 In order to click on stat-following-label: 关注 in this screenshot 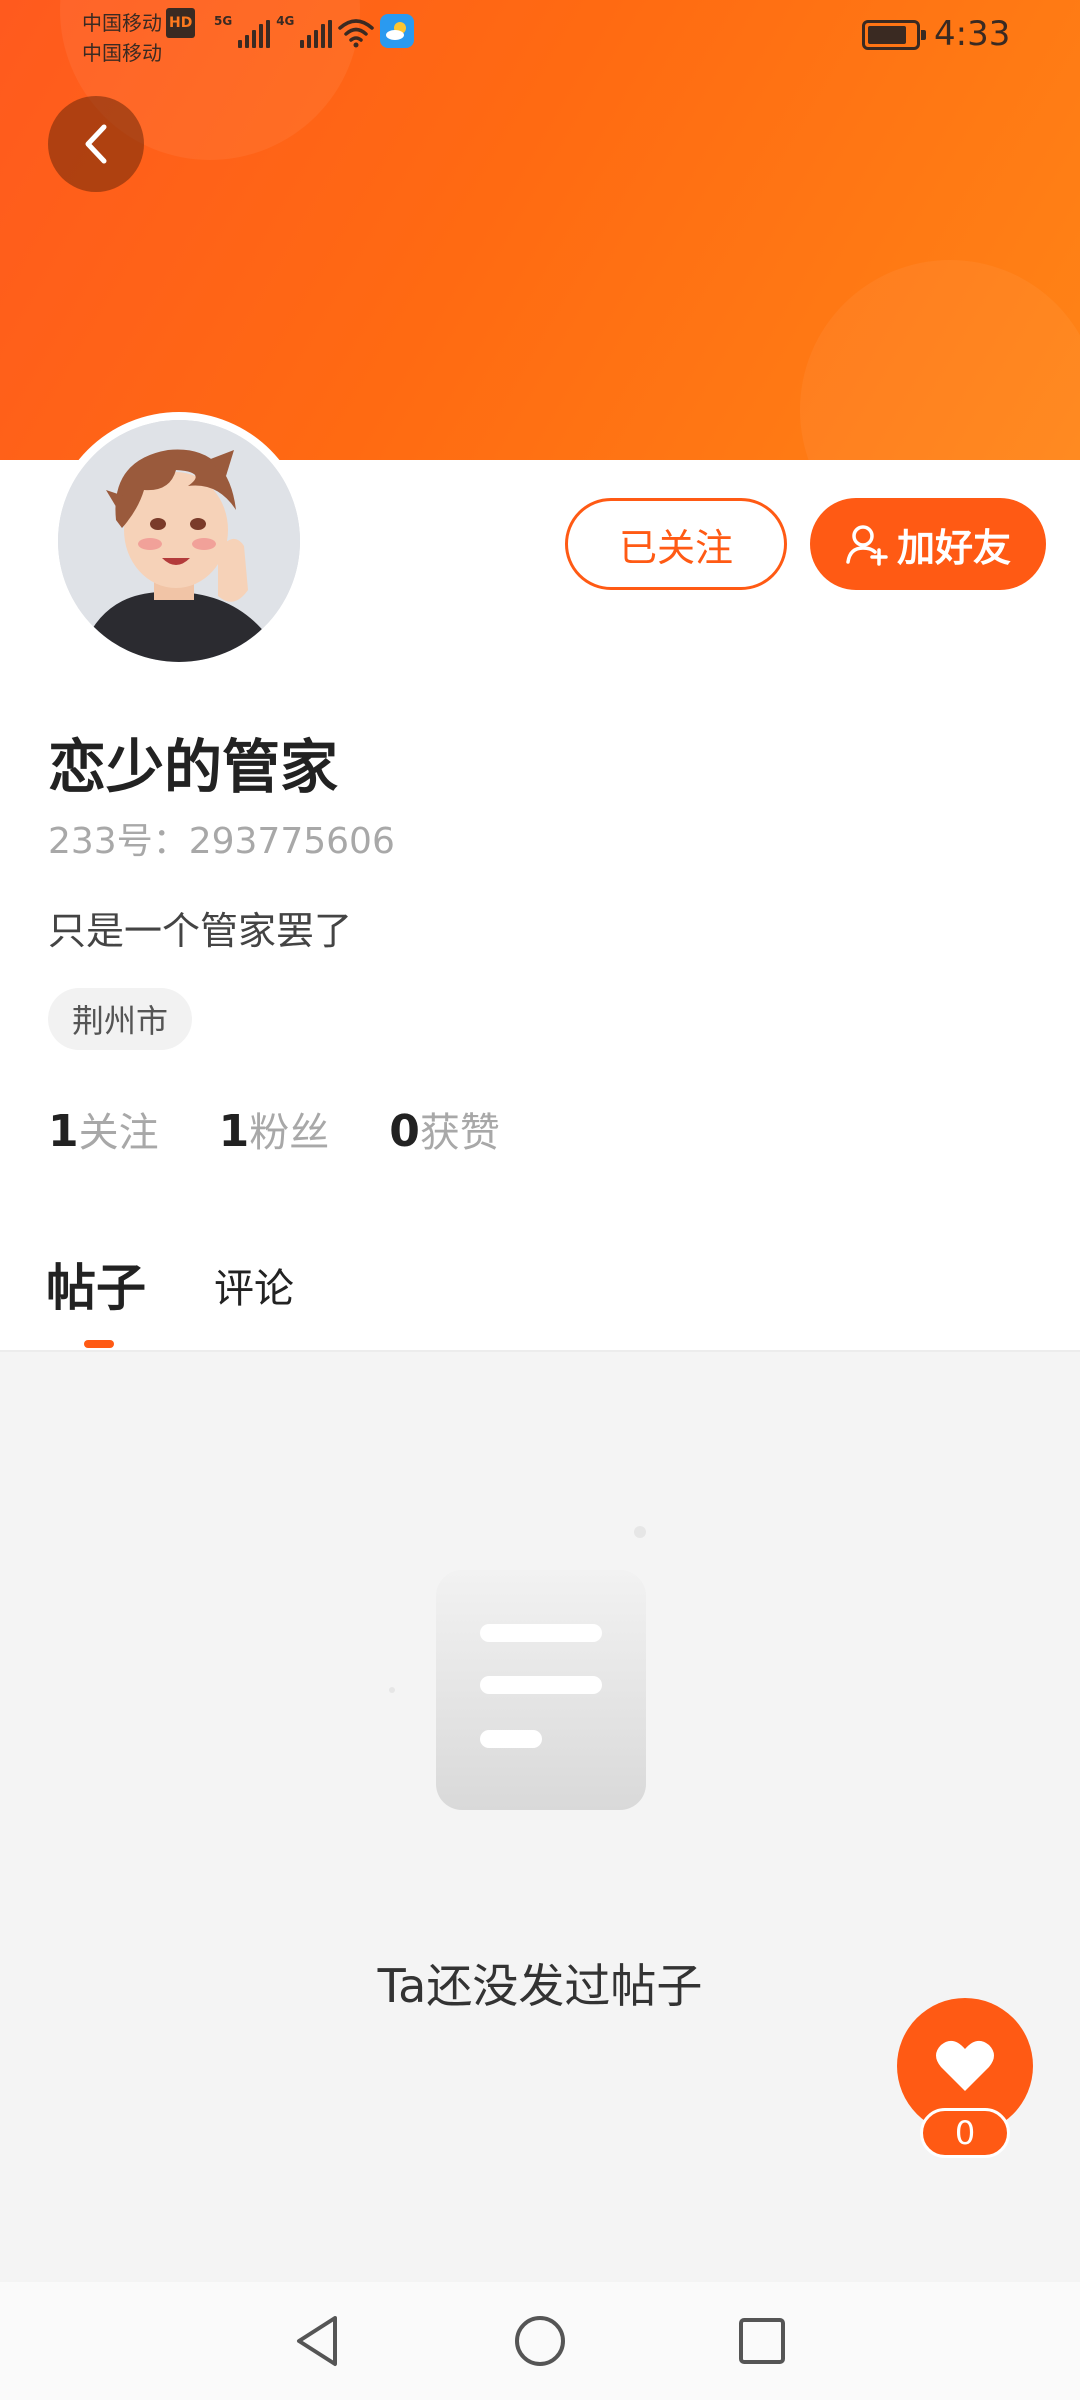, I will do `click(118, 1133)`.